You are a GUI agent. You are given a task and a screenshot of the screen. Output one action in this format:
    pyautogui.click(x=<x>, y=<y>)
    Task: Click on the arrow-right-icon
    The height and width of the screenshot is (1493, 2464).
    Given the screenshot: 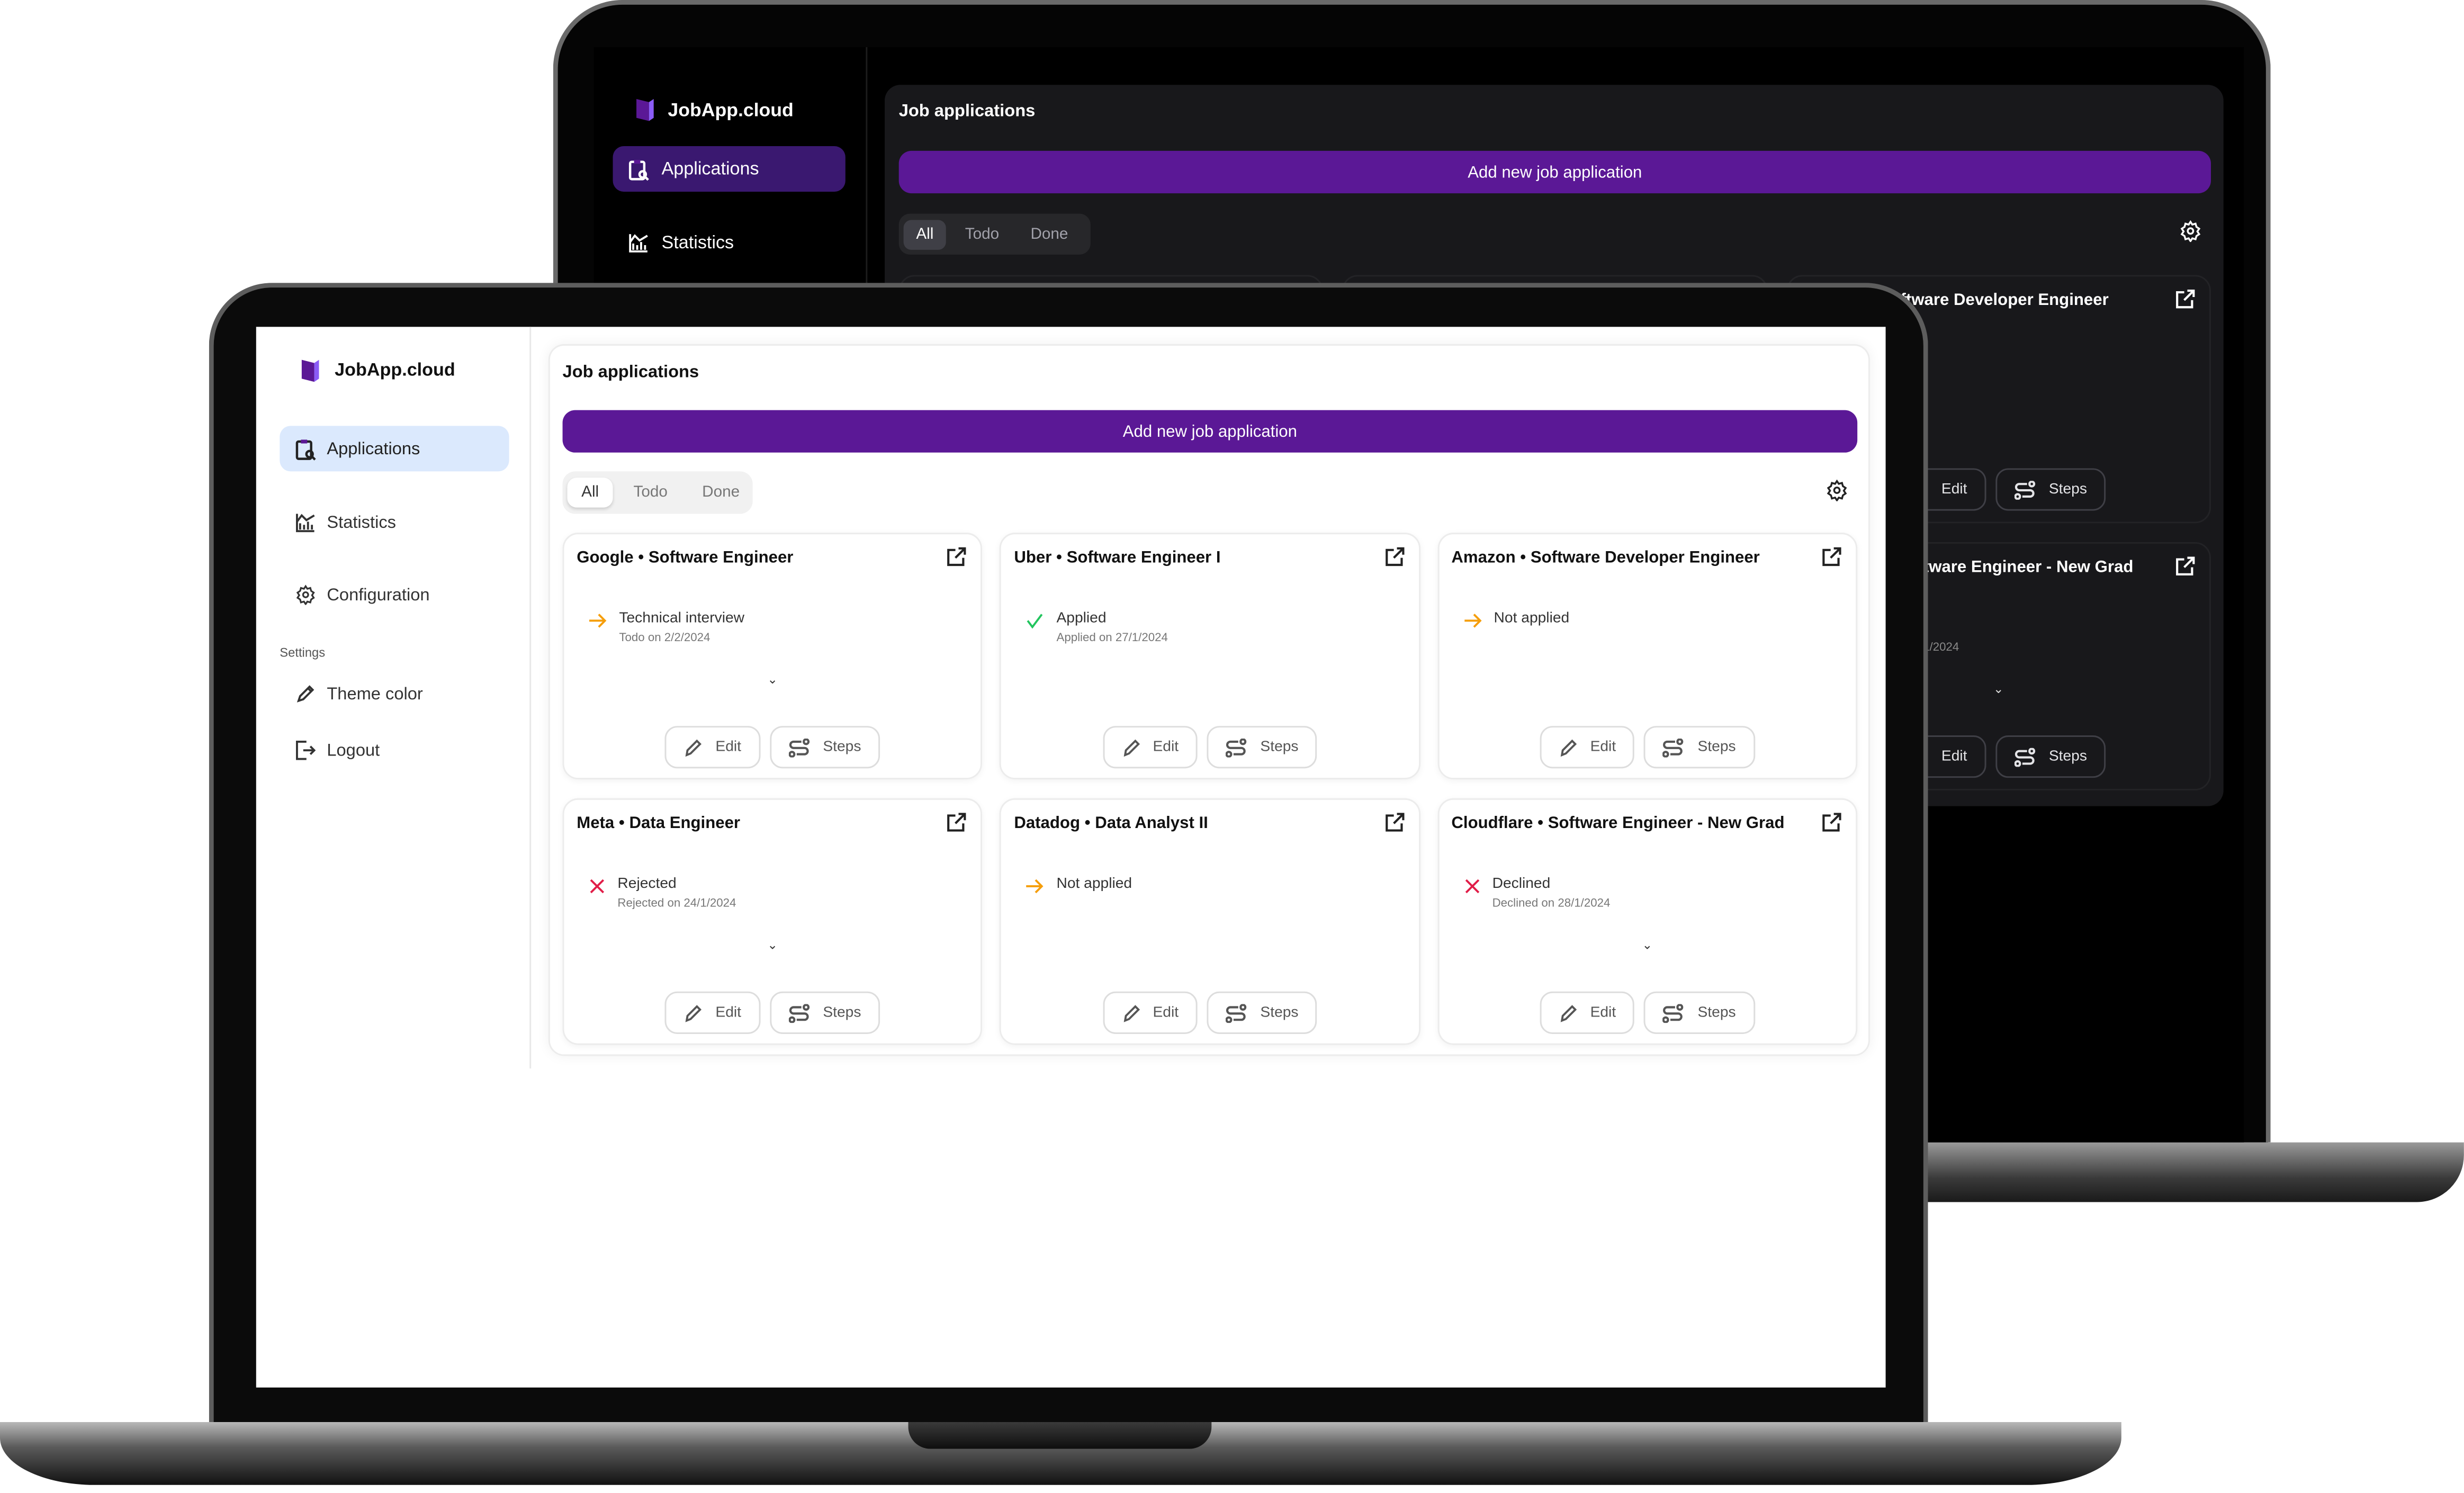 What is the action you would take?
    pyautogui.click(x=598, y=621)
    